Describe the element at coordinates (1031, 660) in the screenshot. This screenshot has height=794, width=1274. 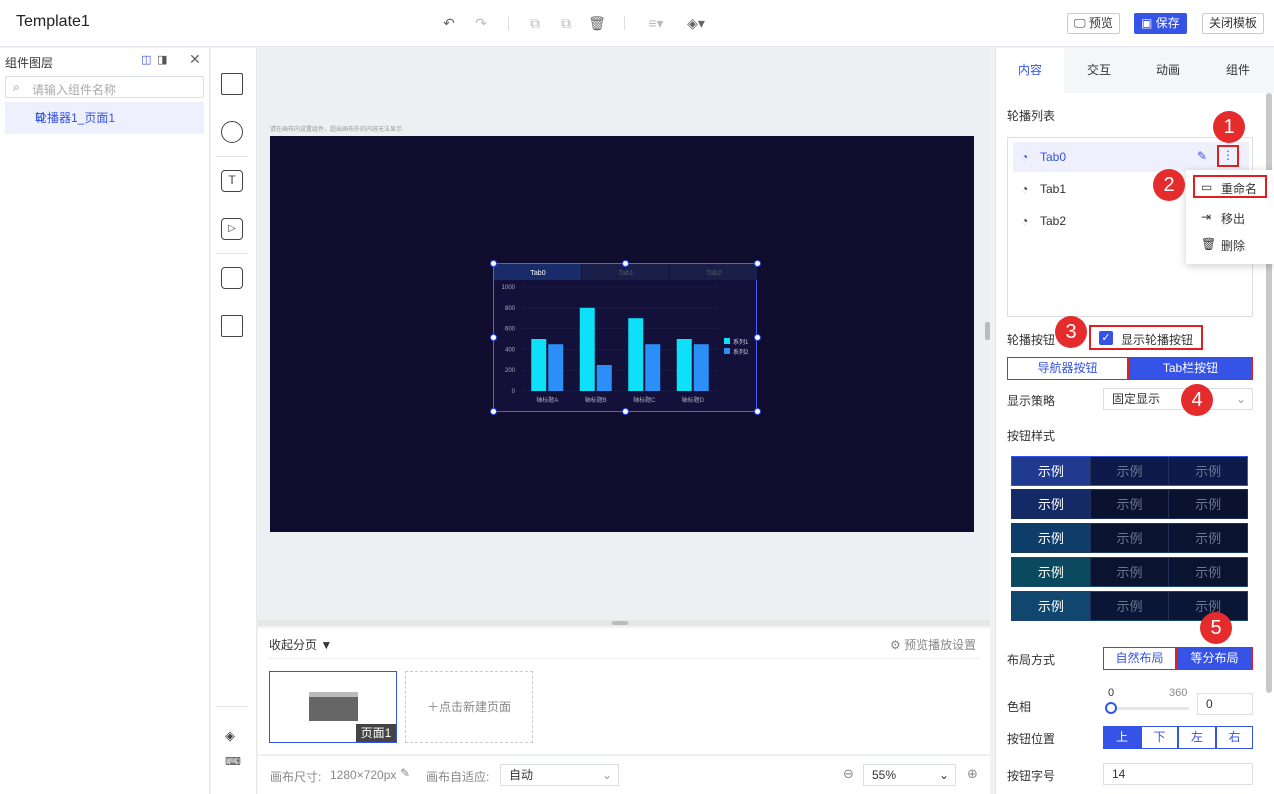
I see `layout-label: 布局方式` at that location.